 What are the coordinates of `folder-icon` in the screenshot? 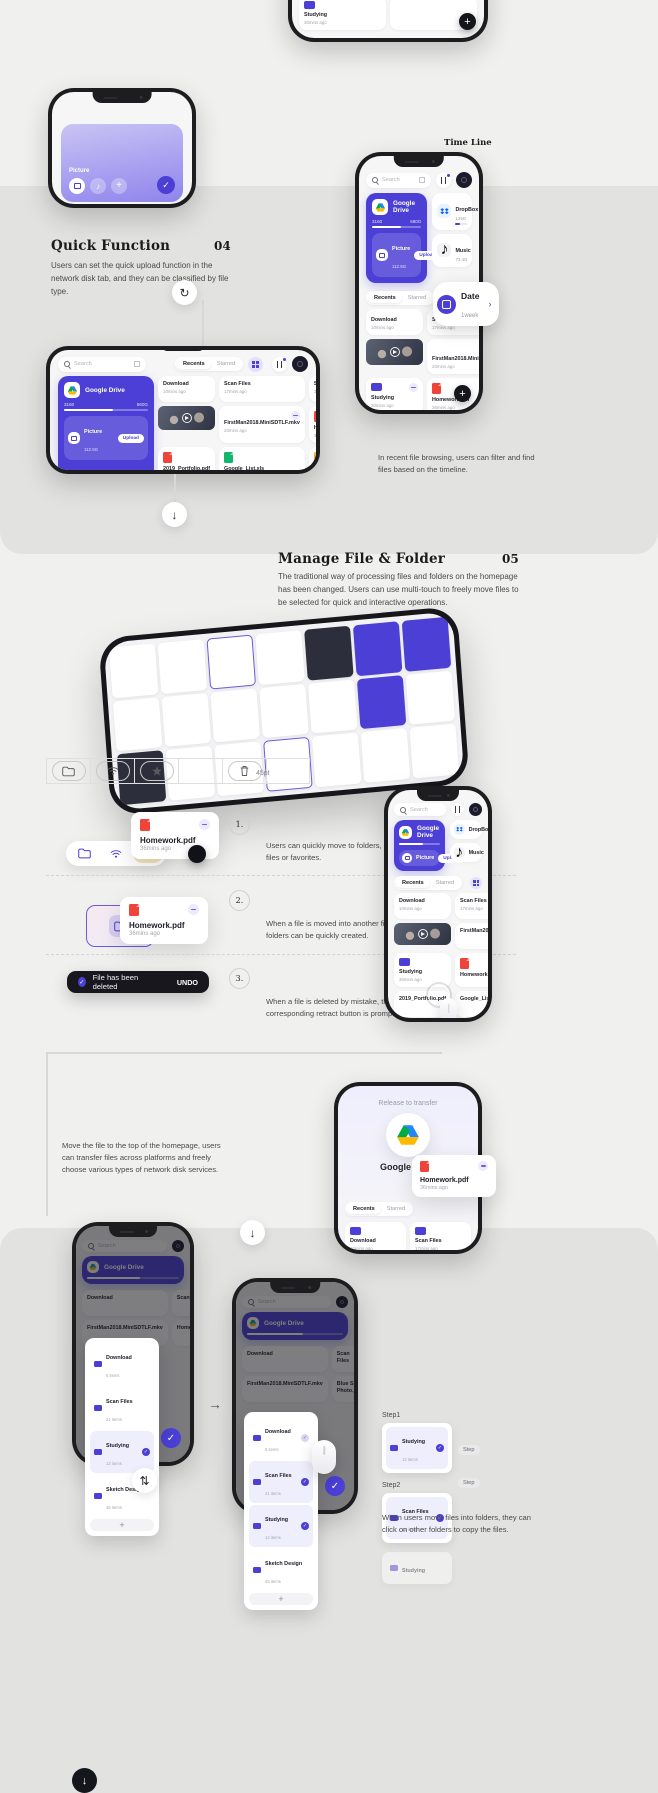 It's located at (84, 853).